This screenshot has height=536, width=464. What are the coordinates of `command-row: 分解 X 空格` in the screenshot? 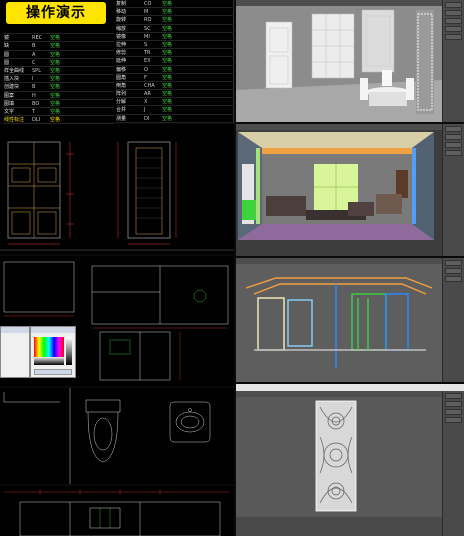 It's located at (175, 102).